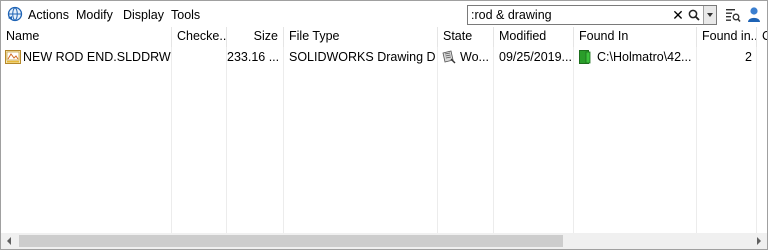 Image resolution: width=768 pixels, height=250 pixels. Describe the element at coordinates (534, 37) in the screenshot. I see `column-header-modified: Modified` at that location.